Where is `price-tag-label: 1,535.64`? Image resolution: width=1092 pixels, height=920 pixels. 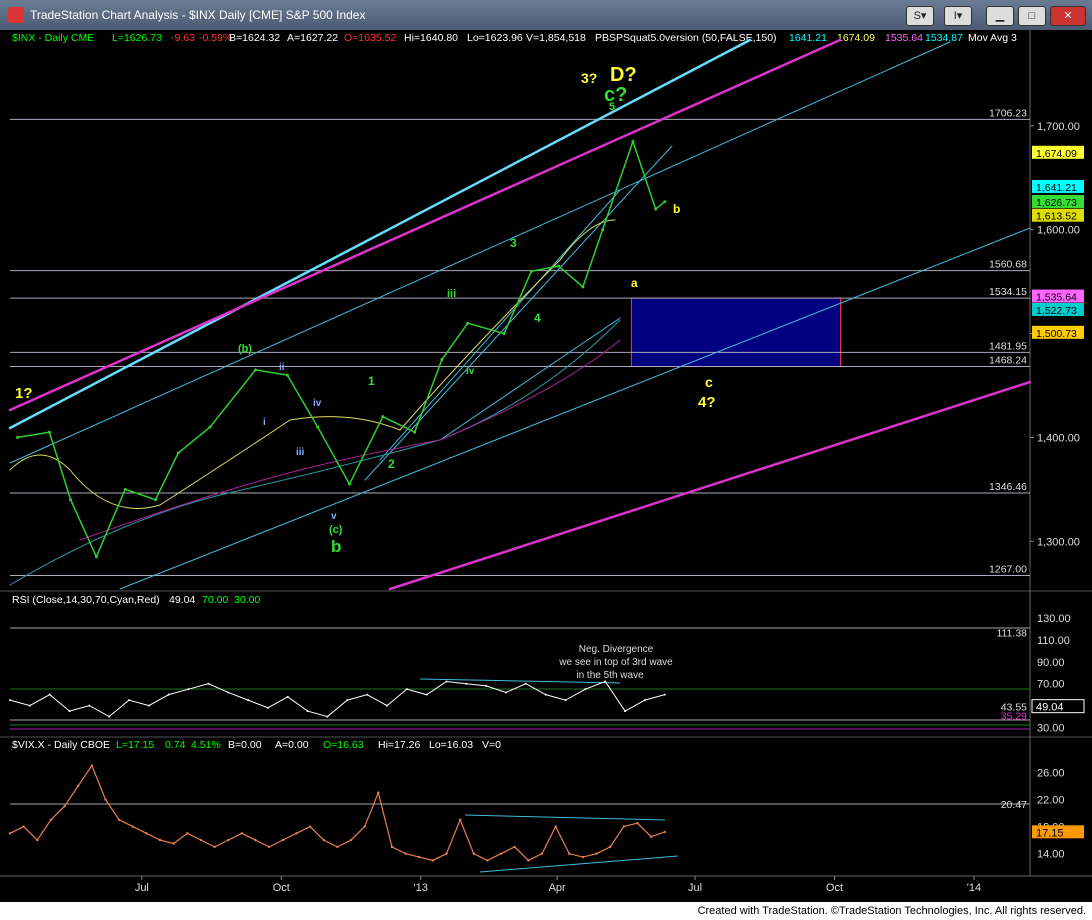 price-tag-label: 1,535.64 is located at coordinates (1056, 298).